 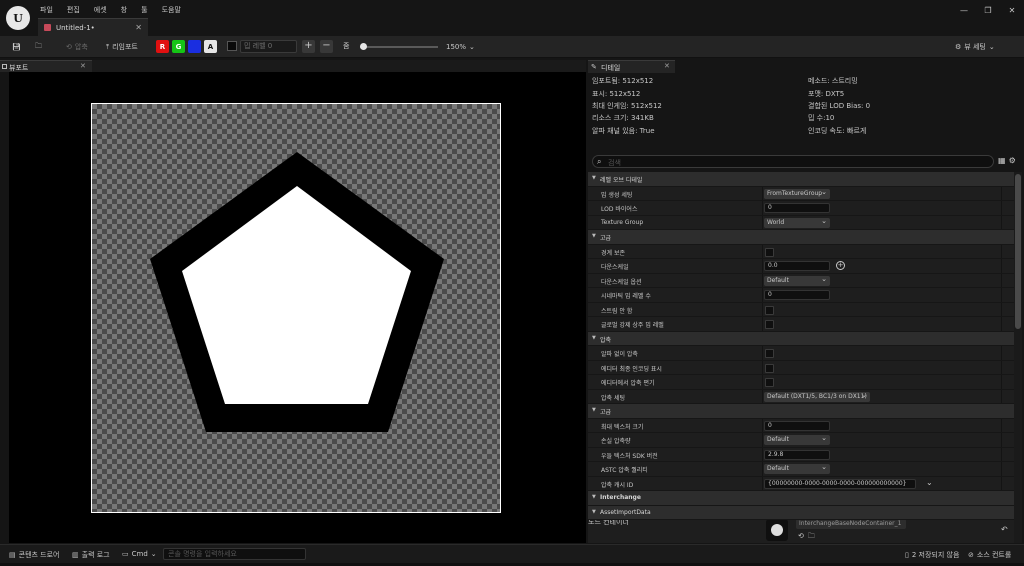 I want to click on mip-decrease-button: −, so click(x=326, y=46).